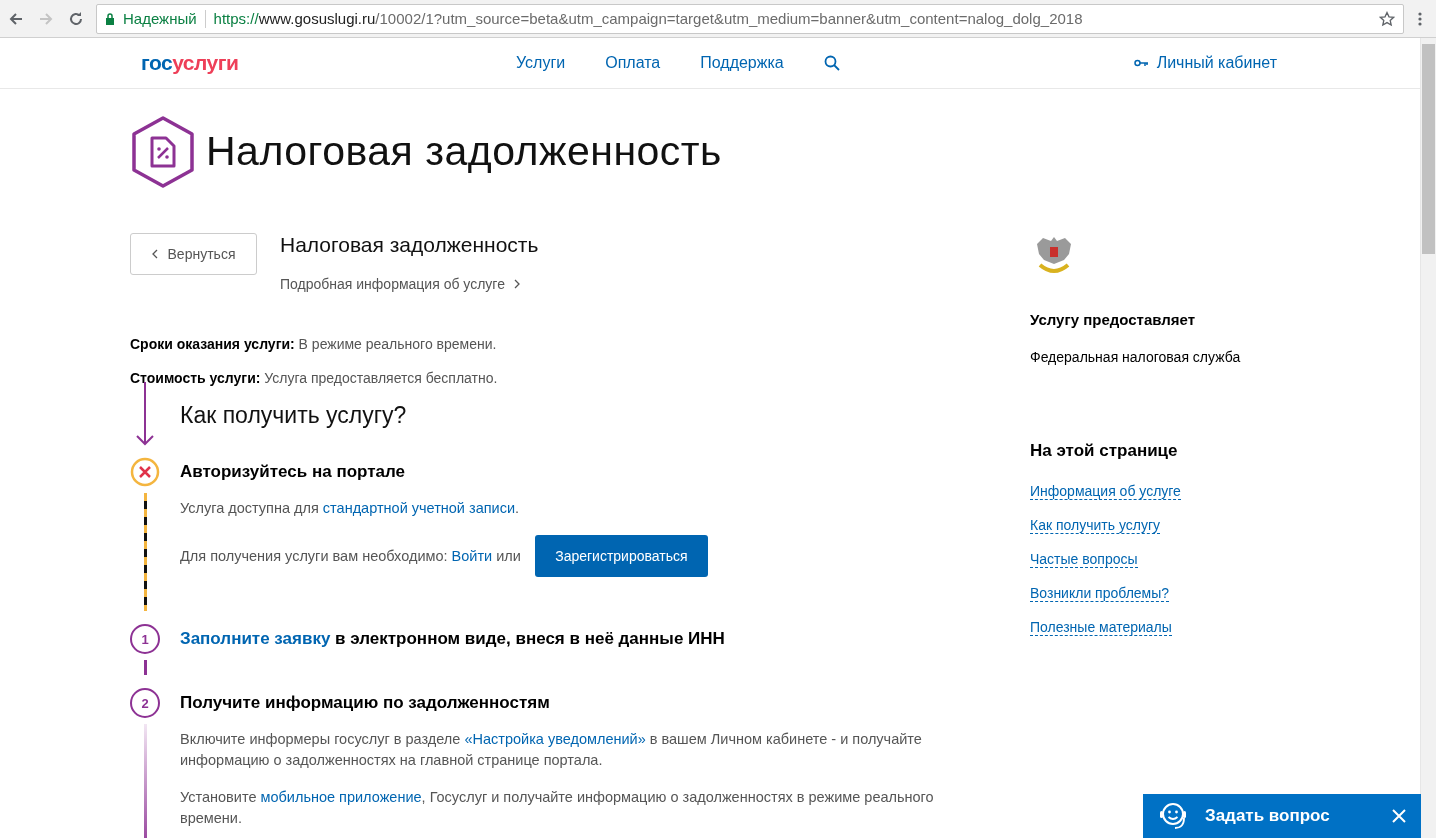  Describe the element at coordinates (409, 284) in the screenshot. I see `details-link: Подробная информация об услуге` at that location.